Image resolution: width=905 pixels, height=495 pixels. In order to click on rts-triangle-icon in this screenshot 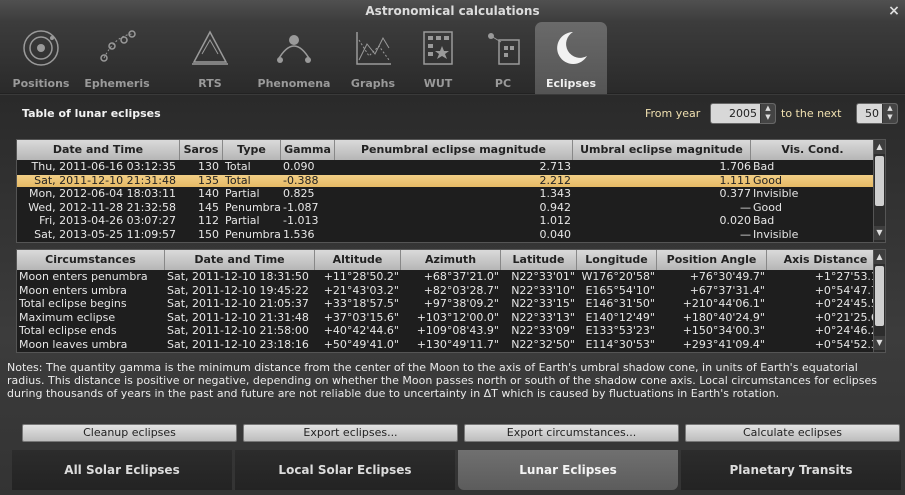, I will do `click(210, 47)`.